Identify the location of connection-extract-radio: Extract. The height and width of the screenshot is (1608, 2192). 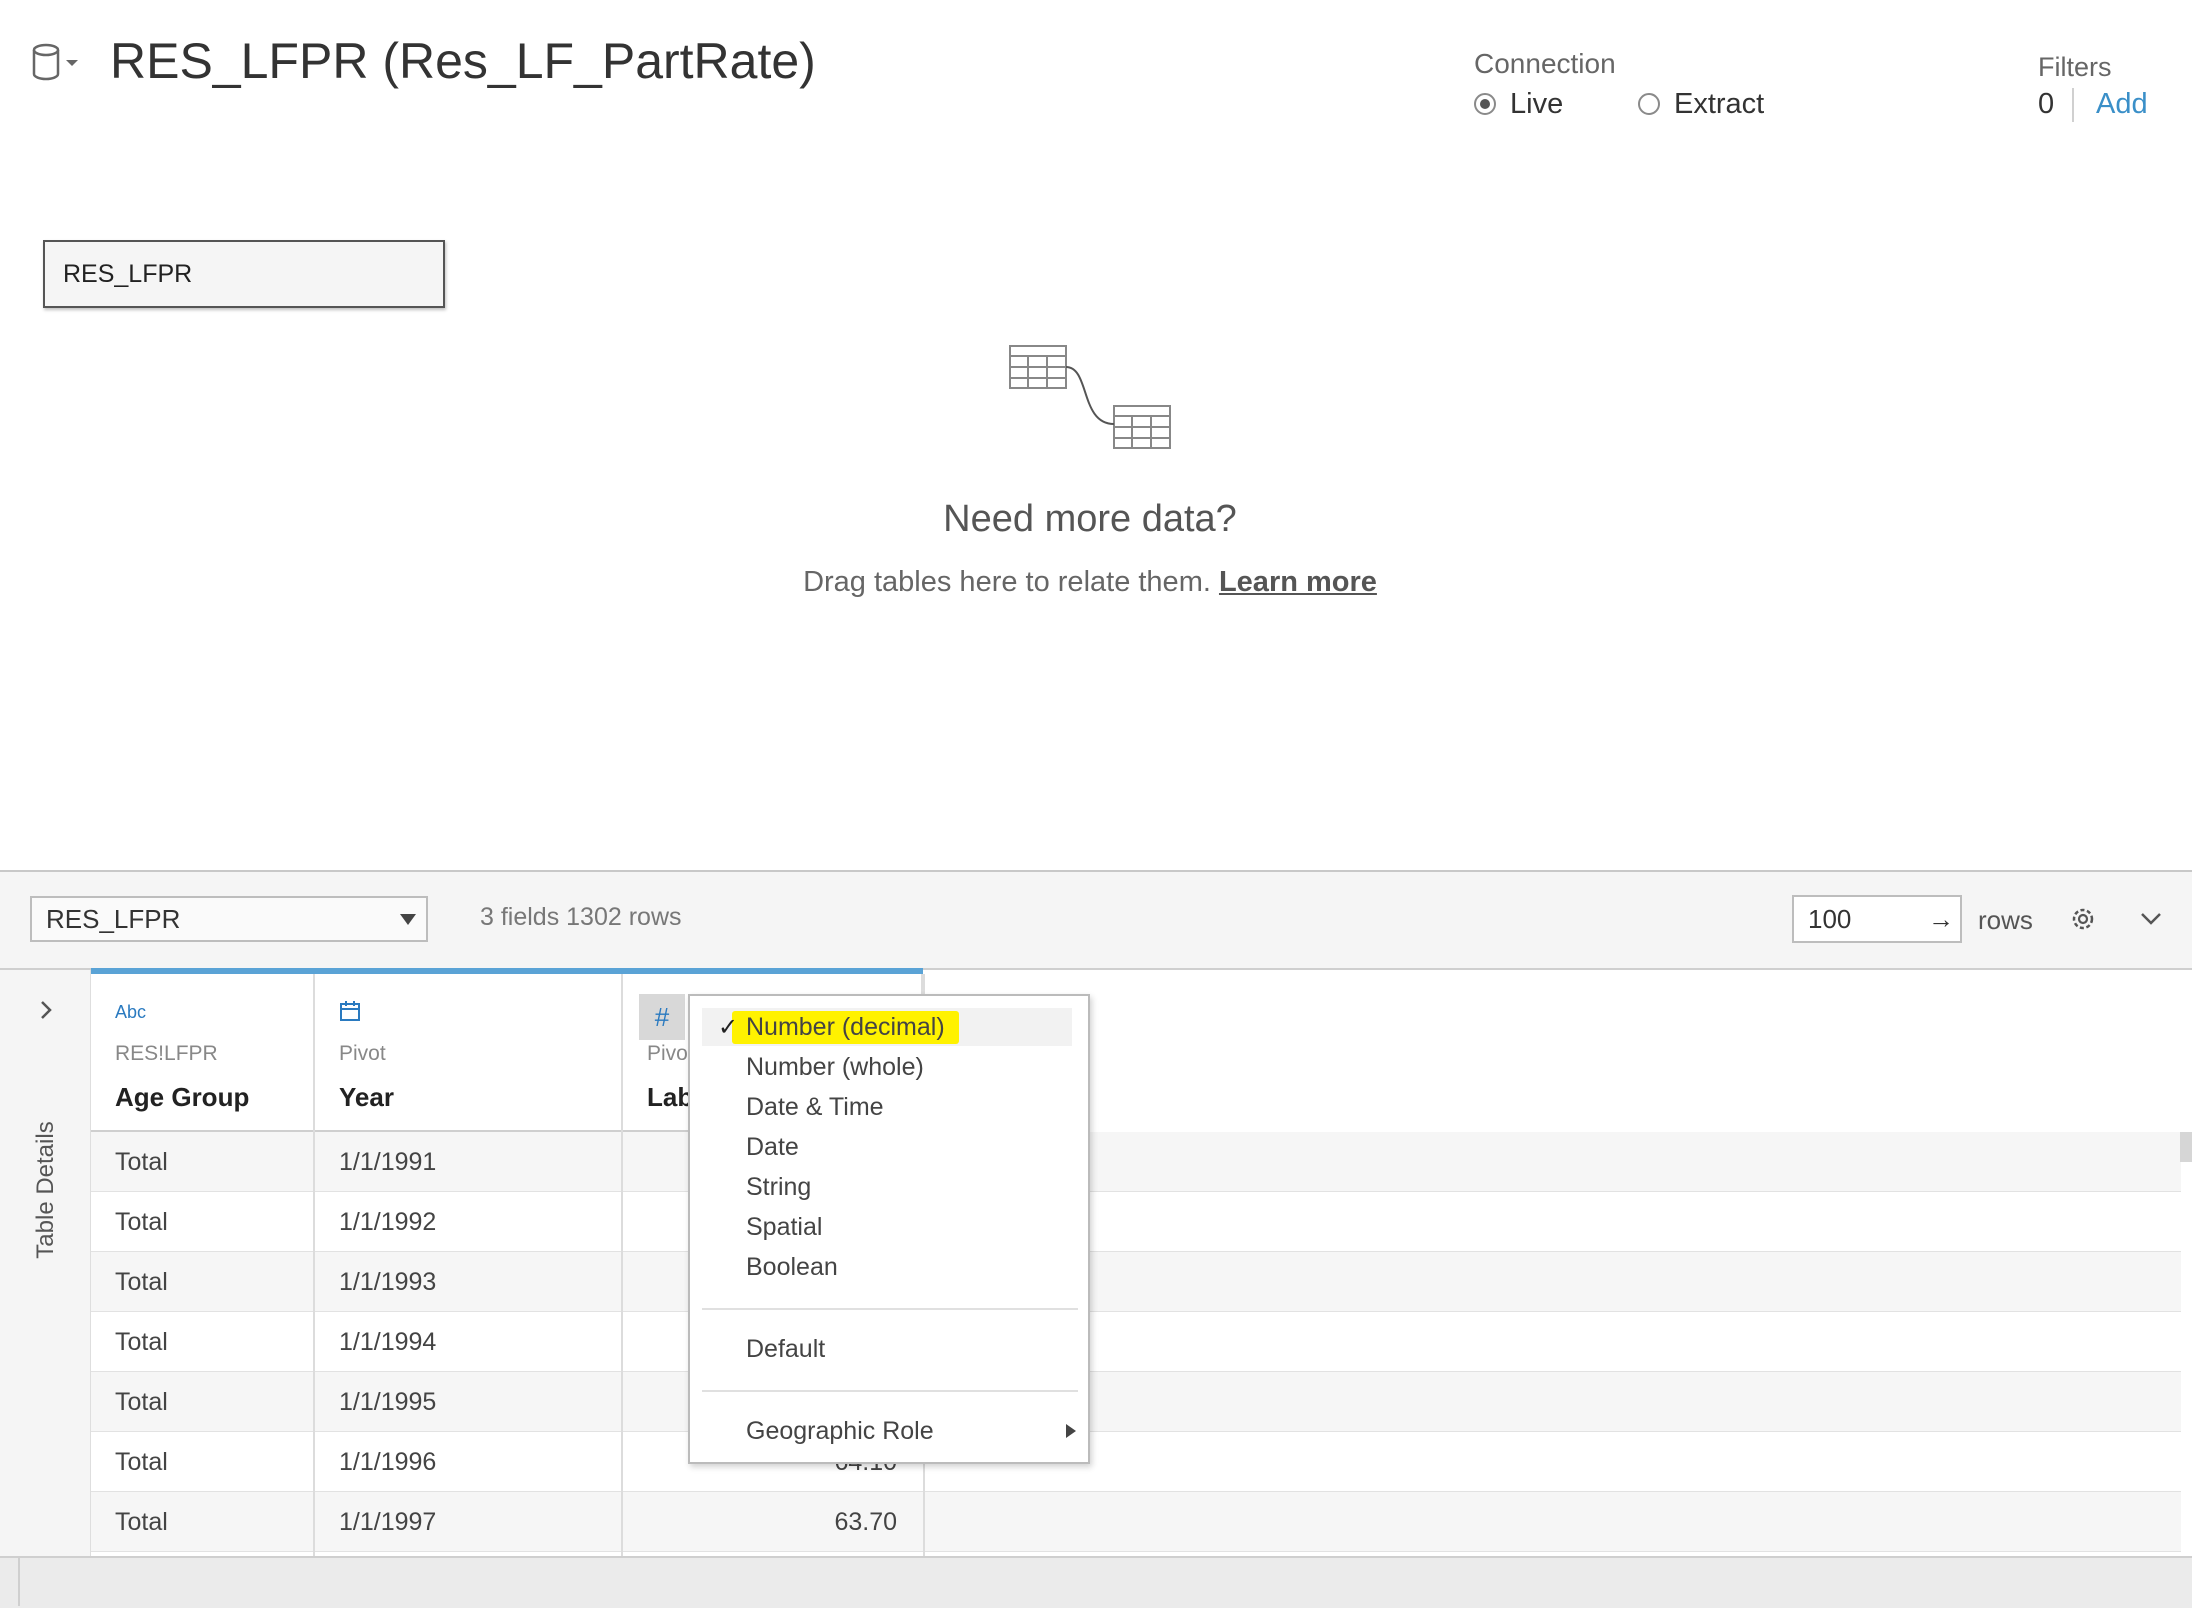
(1701, 104).